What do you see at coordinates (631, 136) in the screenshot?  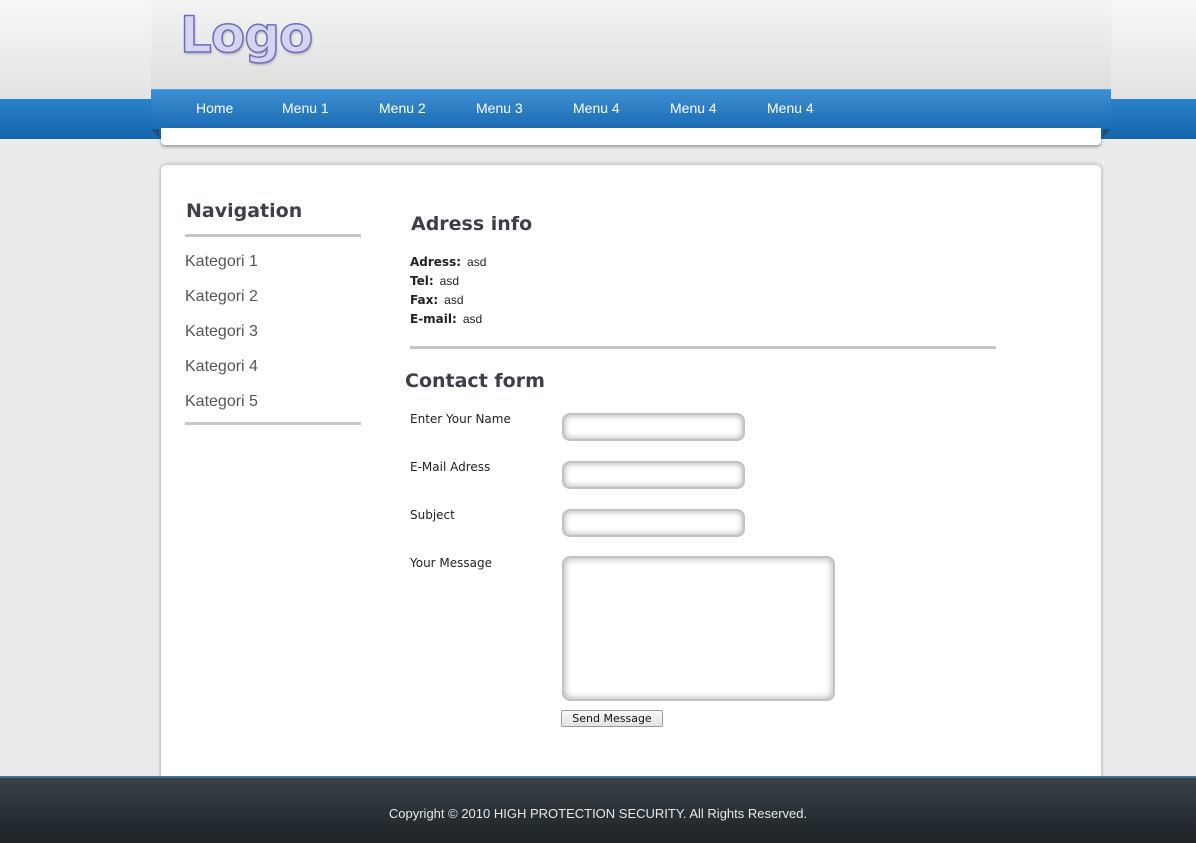 I see `header-strip` at bounding box center [631, 136].